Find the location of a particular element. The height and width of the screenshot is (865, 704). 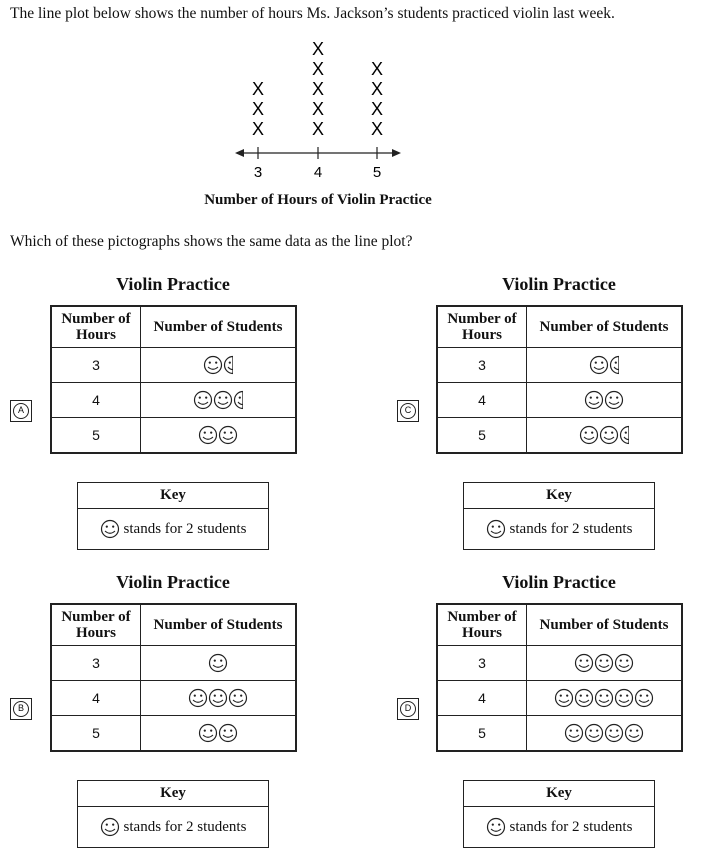

tick-label: 3 is located at coordinates (258, 172).